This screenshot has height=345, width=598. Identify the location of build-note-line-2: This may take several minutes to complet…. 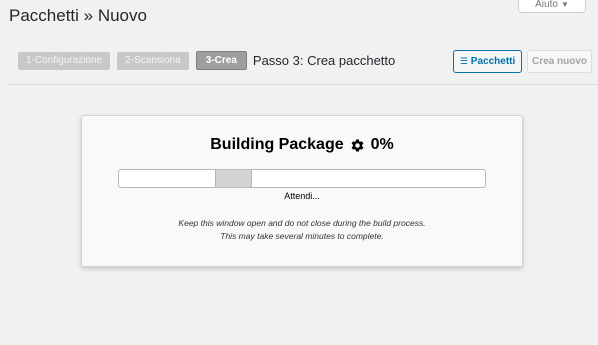
(302, 236).